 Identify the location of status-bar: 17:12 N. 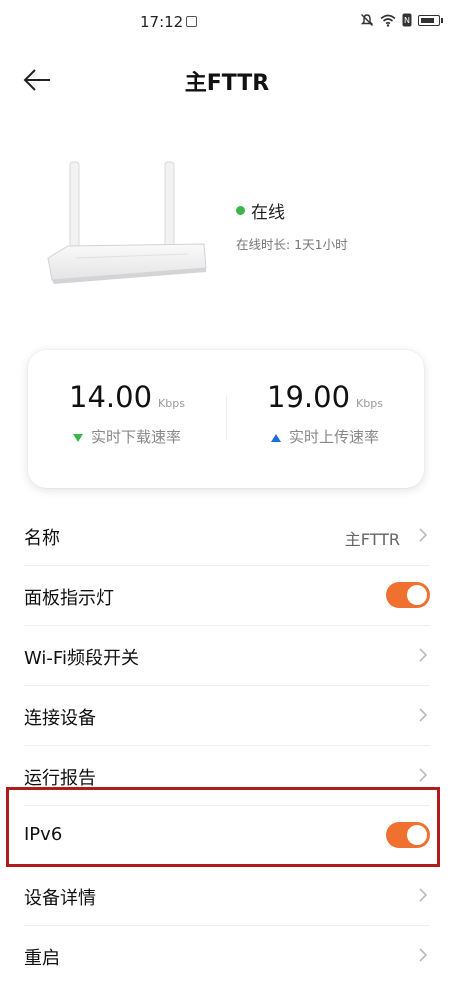
(227, 23).